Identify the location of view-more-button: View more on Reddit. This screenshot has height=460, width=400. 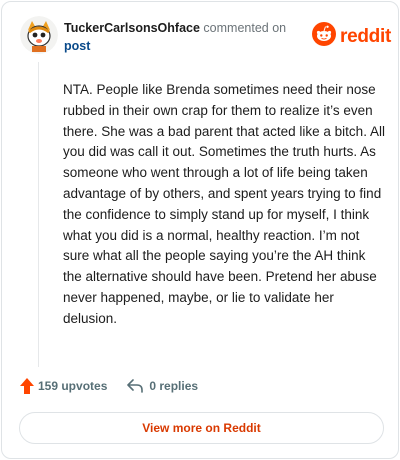
(201, 428).